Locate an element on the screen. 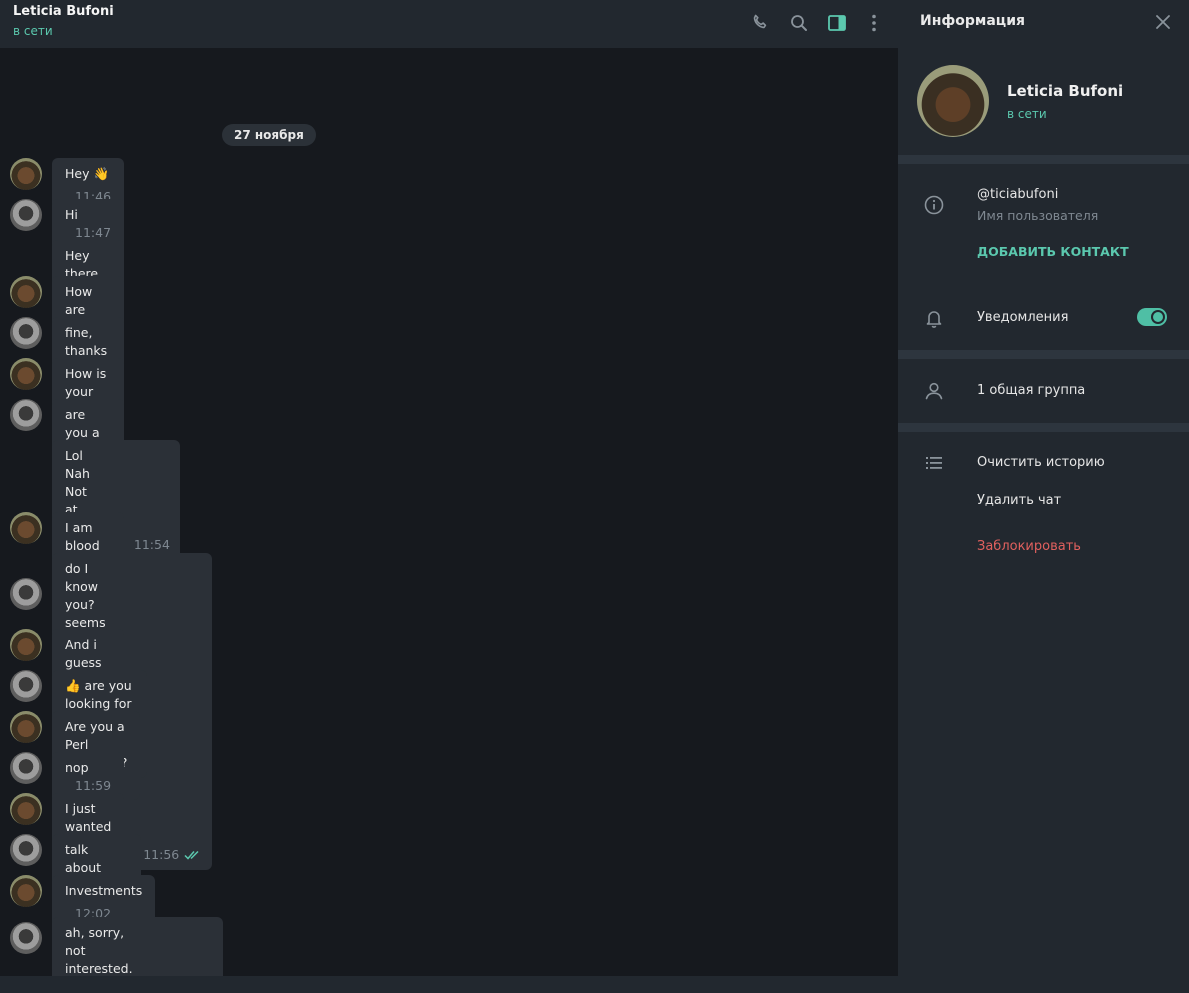  message-meta: 11:56 is located at coordinates (172, 855).